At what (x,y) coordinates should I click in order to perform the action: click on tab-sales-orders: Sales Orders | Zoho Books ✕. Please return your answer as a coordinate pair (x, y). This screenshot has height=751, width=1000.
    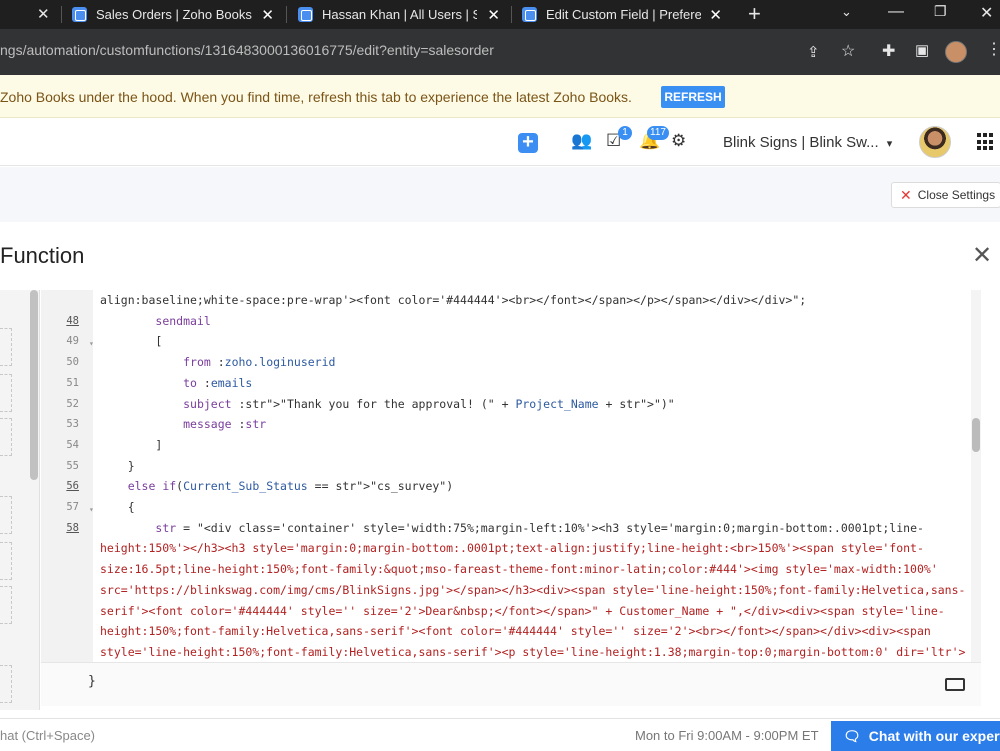
    Looking at the image, I should click on (173, 14).